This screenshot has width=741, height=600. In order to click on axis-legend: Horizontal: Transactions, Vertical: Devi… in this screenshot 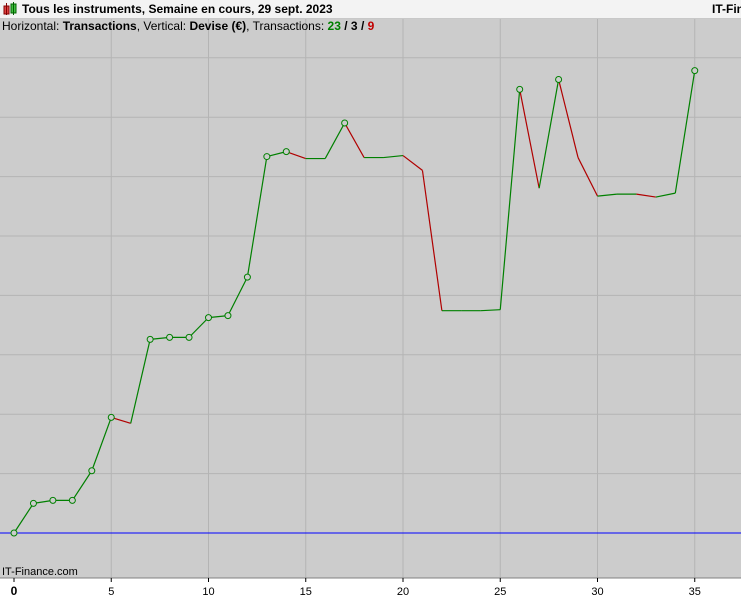, I will do `click(188, 26)`.